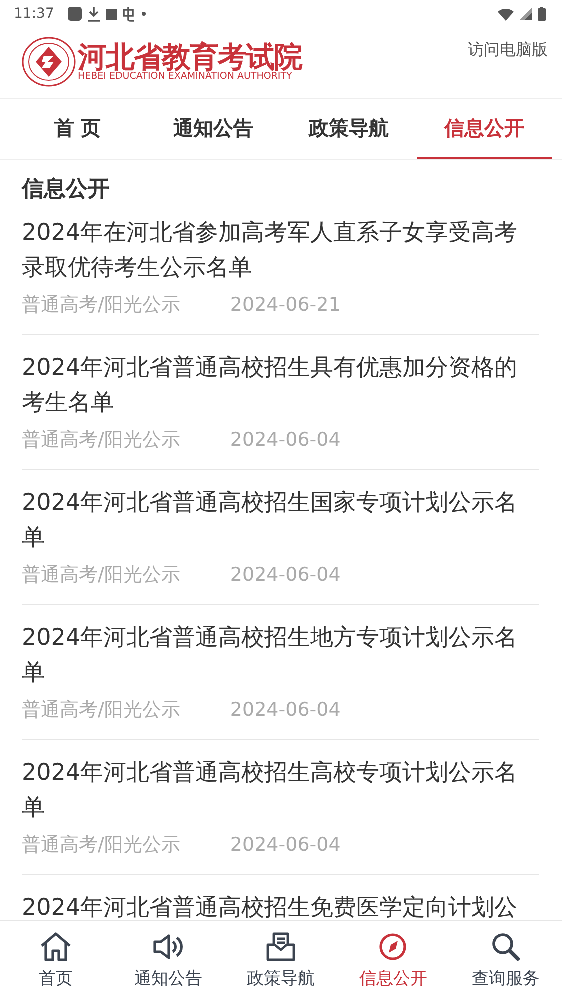 Image resolution: width=562 pixels, height=999 pixels. I want to click on desktop-version-link: 访问电脑版, so click(508, 50).